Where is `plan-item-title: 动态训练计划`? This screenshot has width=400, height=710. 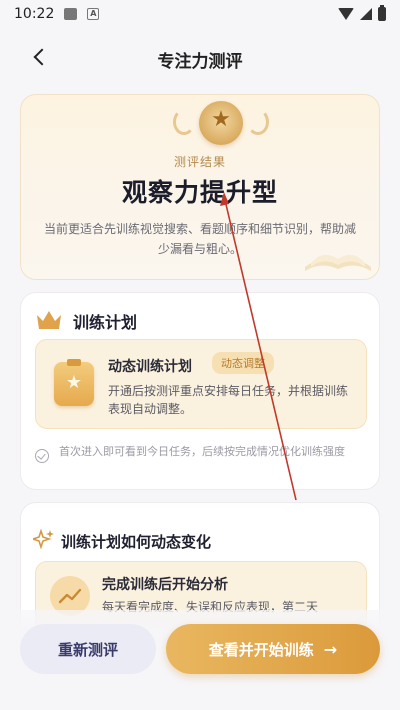 plan-item-title: 动态训练计划 is located at coordinates (150, 367).